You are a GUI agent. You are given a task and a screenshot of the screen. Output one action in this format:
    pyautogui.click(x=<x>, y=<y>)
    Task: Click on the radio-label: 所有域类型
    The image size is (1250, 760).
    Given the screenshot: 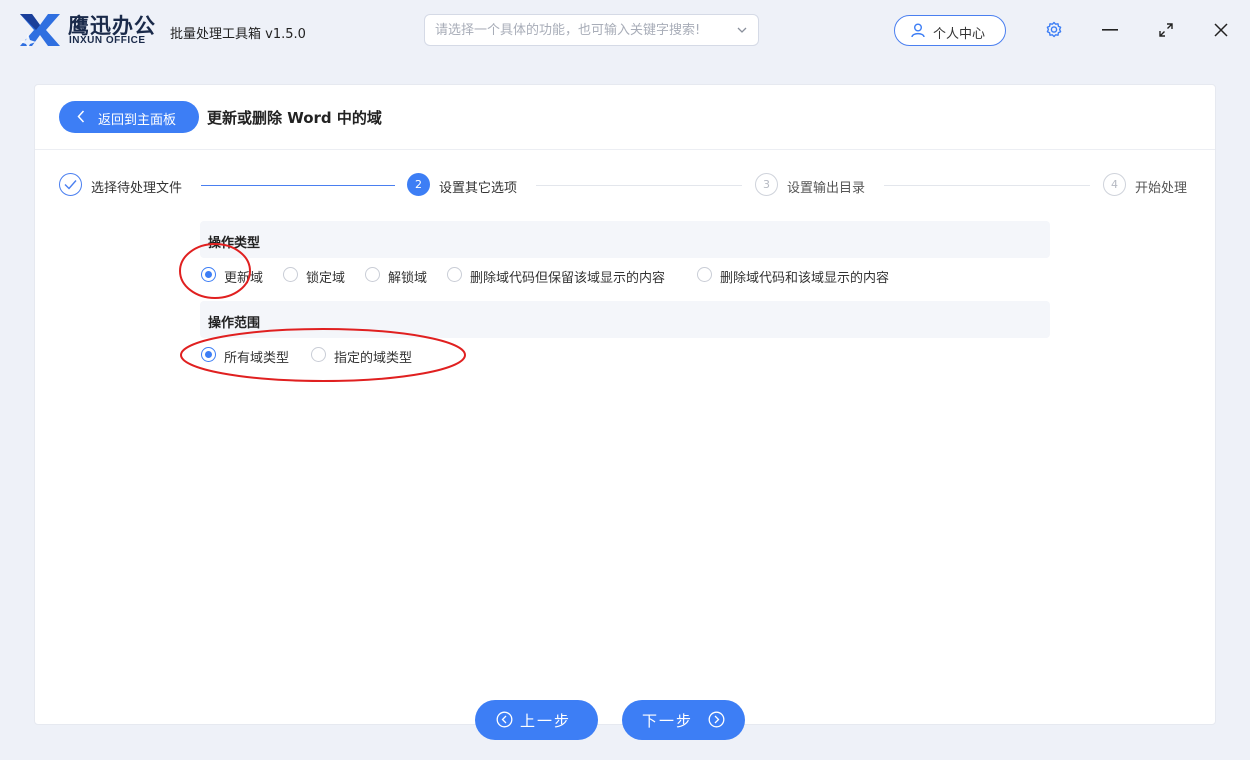 What is the action you would take?
    pyautogui.click(x=257, y=358)
    